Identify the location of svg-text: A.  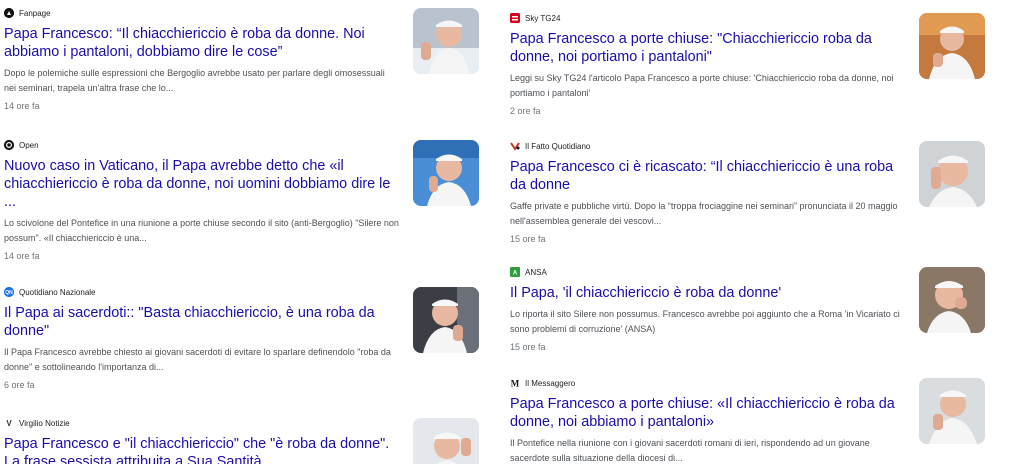
(515, 274).